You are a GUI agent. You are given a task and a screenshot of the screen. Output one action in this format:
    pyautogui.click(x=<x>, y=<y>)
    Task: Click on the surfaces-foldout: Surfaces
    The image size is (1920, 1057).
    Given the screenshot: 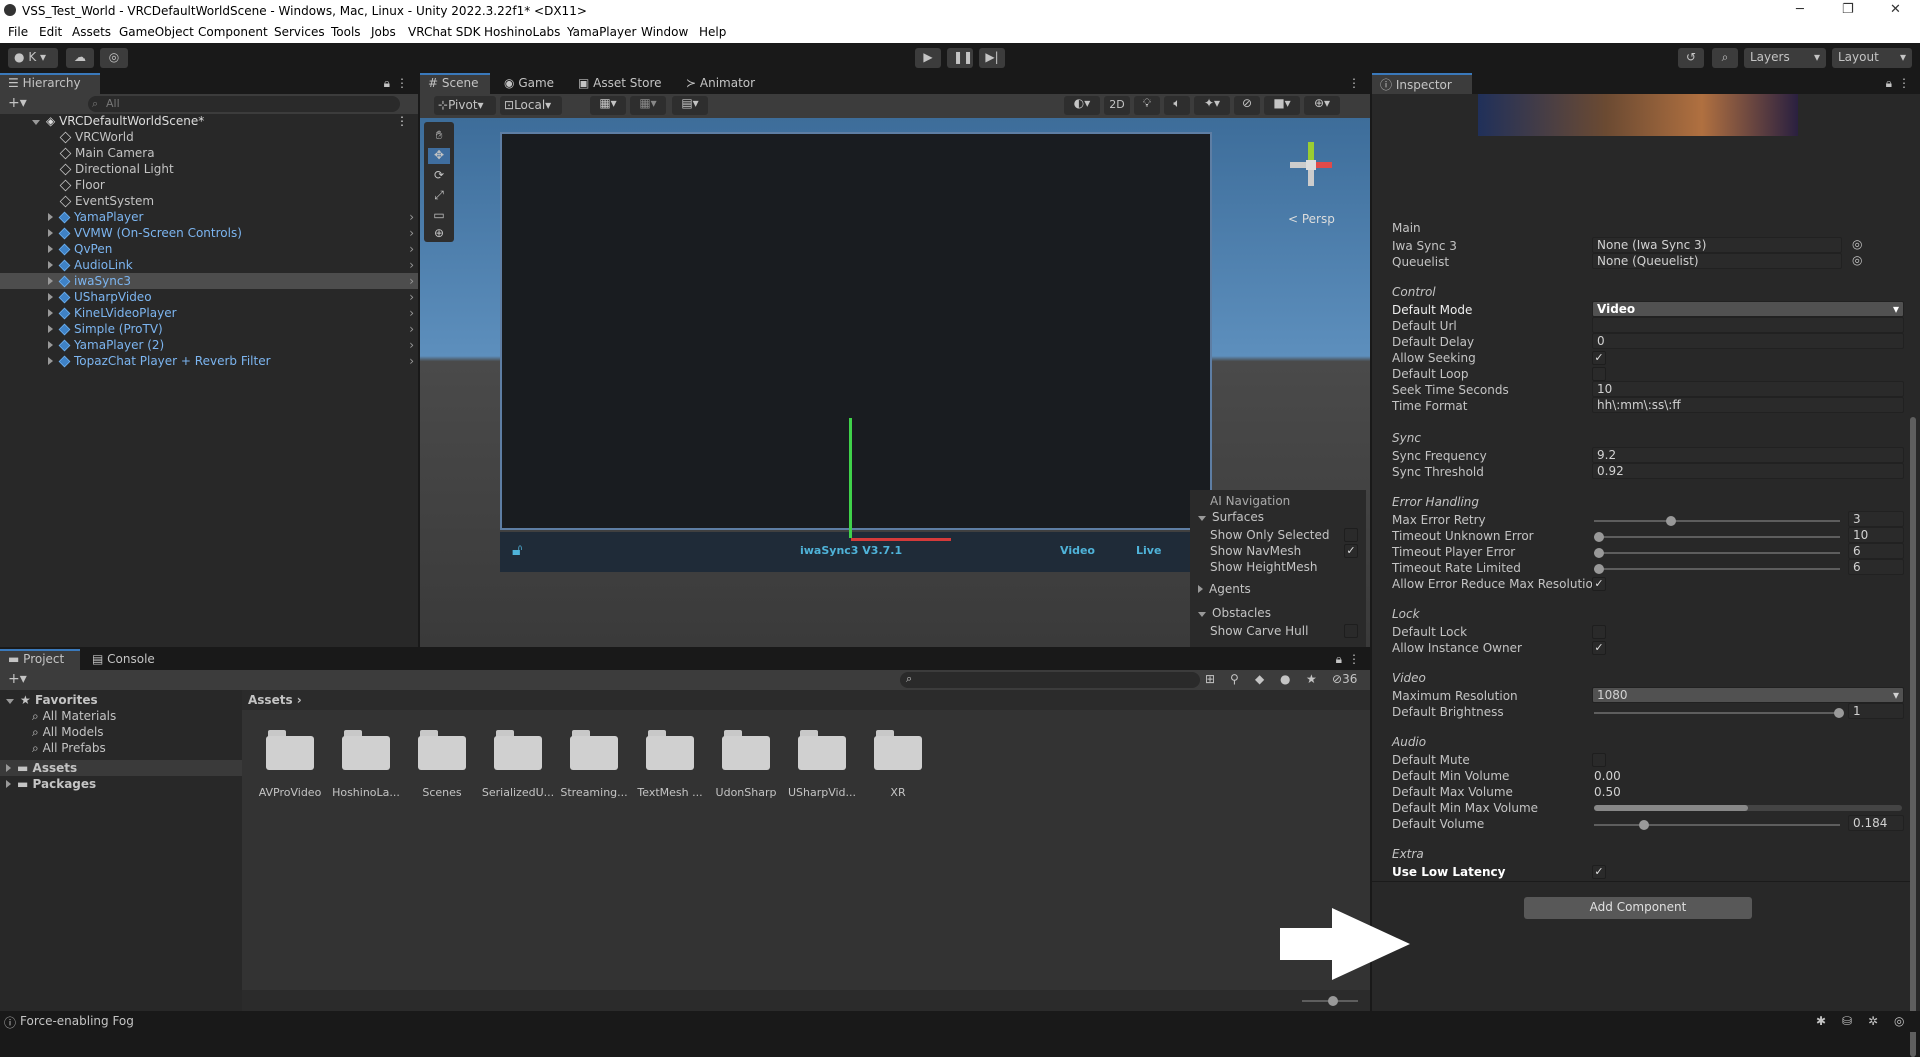 What is the action you would take?
    pyautogui.click(x=1231, y=517)
    